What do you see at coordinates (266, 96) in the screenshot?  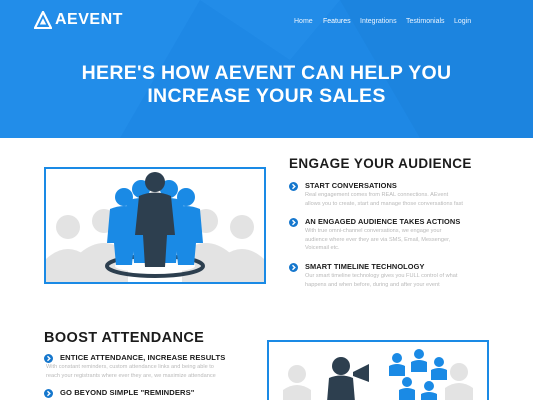 I see `hero-title-line-2: INCREASE YOUR SALES` at bounding box center [266, 96].